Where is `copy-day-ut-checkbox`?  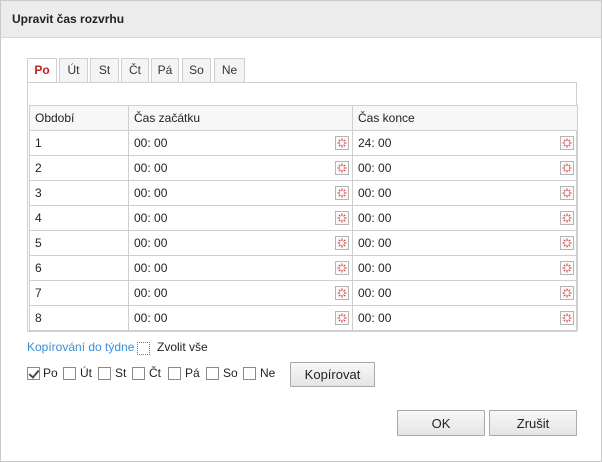 copy-day-ut-checkbox is located at coordinates (69, 373).